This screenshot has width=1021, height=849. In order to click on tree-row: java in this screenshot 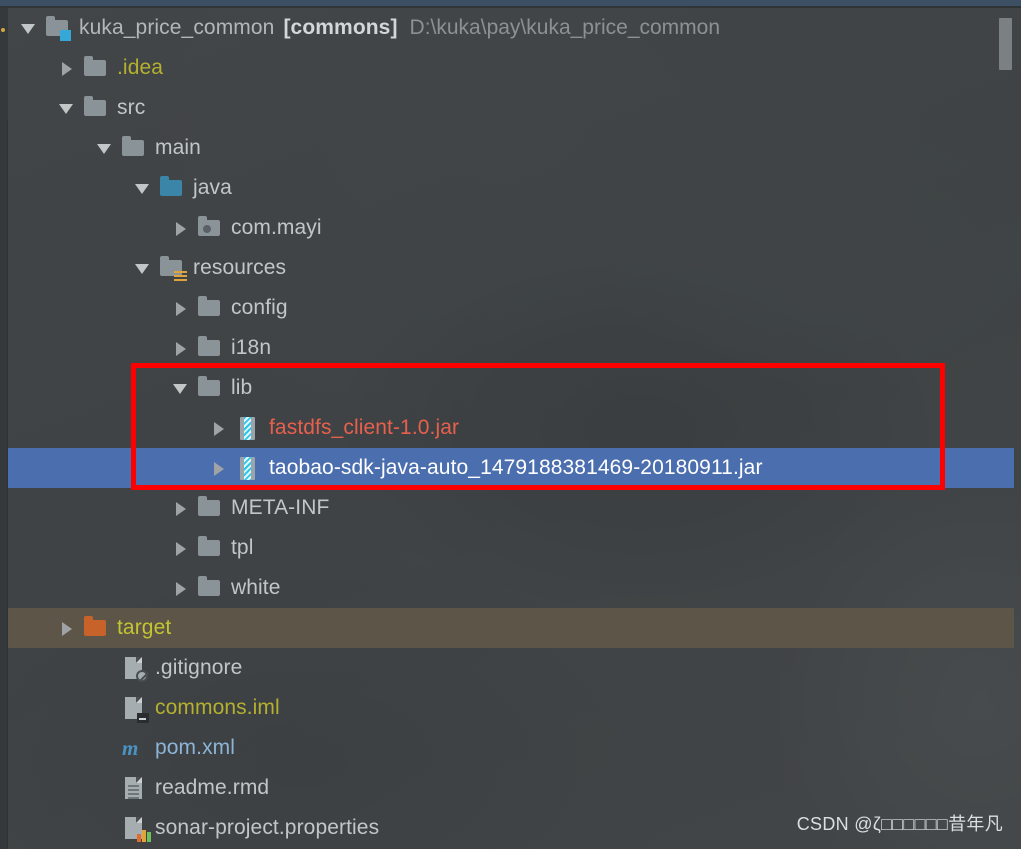, I will do `click(511, 188)`.